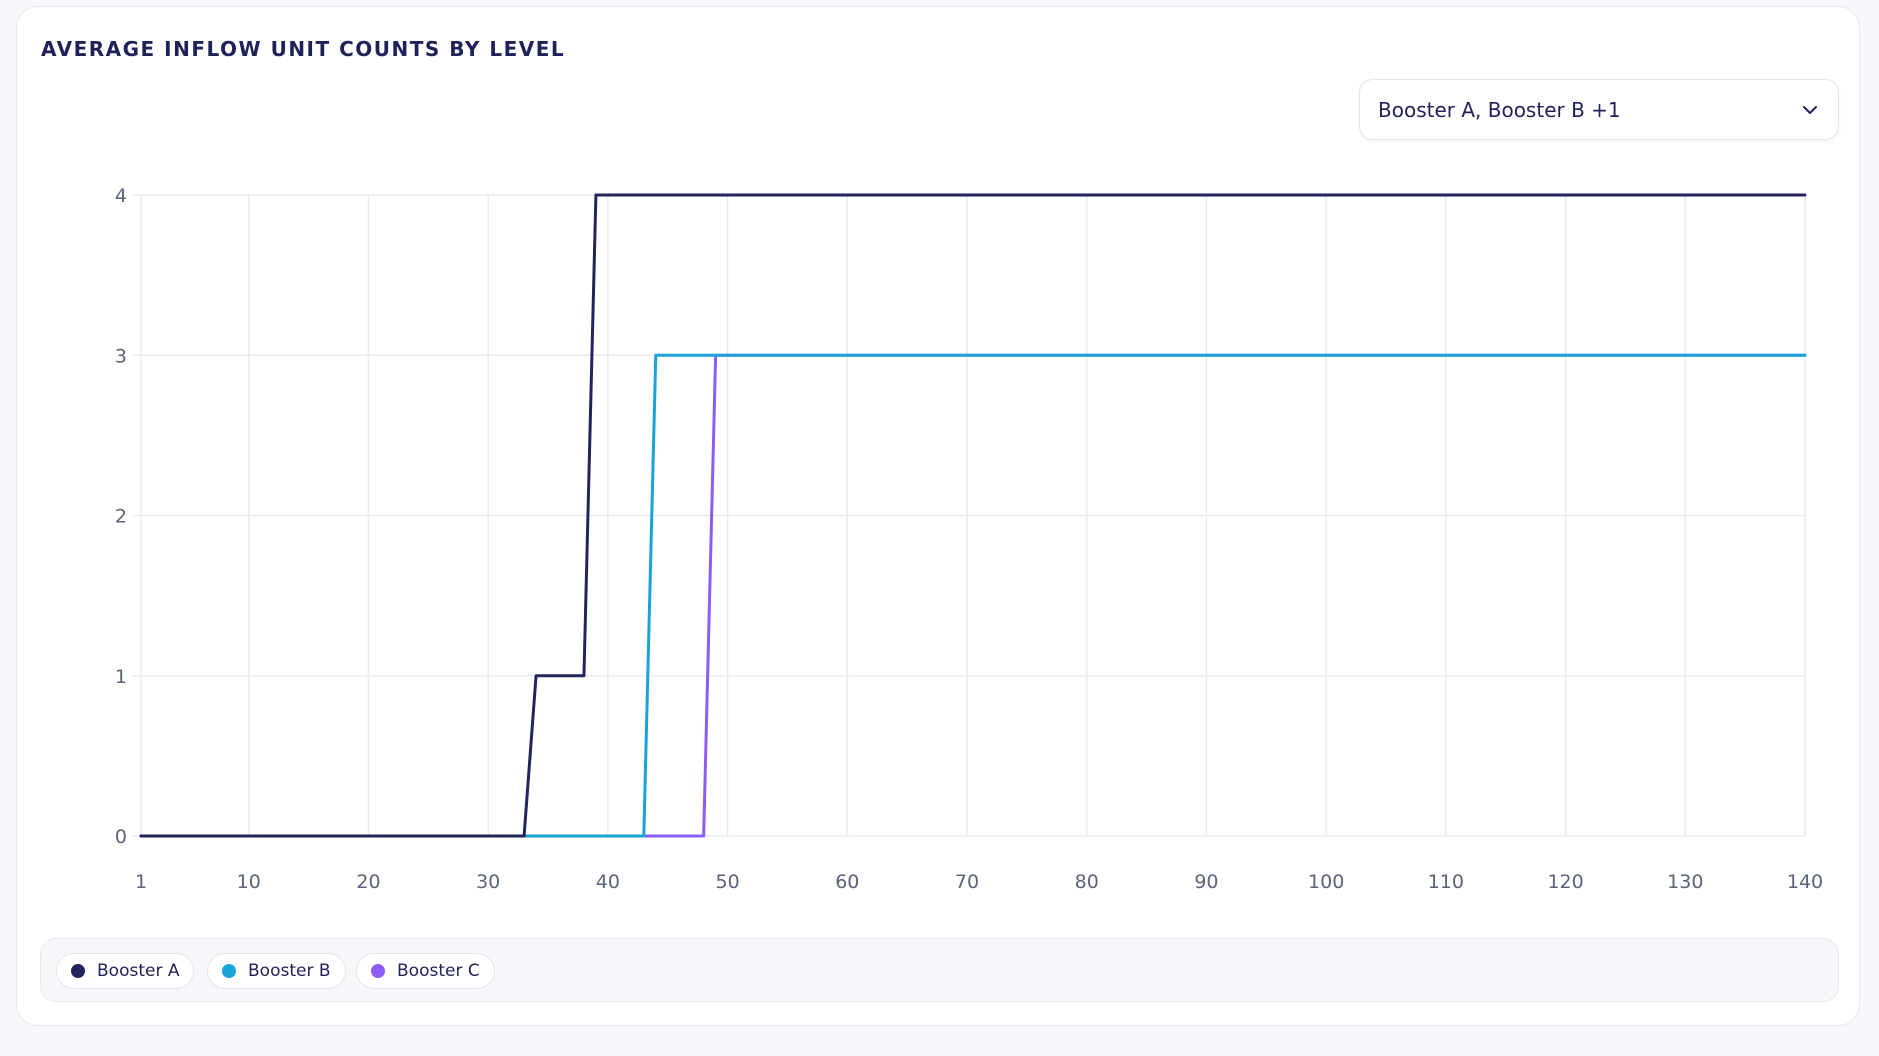 The height and width of the screenshot is (1056, 1879). What do you see at coordinates (1565, 882) in the screenshot?
I see `x-tick-label-120: 120` at bounding box center [1565, 882].